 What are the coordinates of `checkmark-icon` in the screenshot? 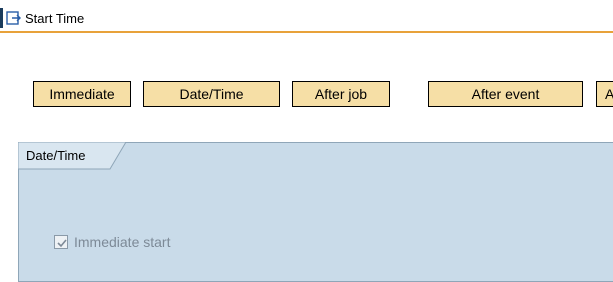 It's located at (62, 243).